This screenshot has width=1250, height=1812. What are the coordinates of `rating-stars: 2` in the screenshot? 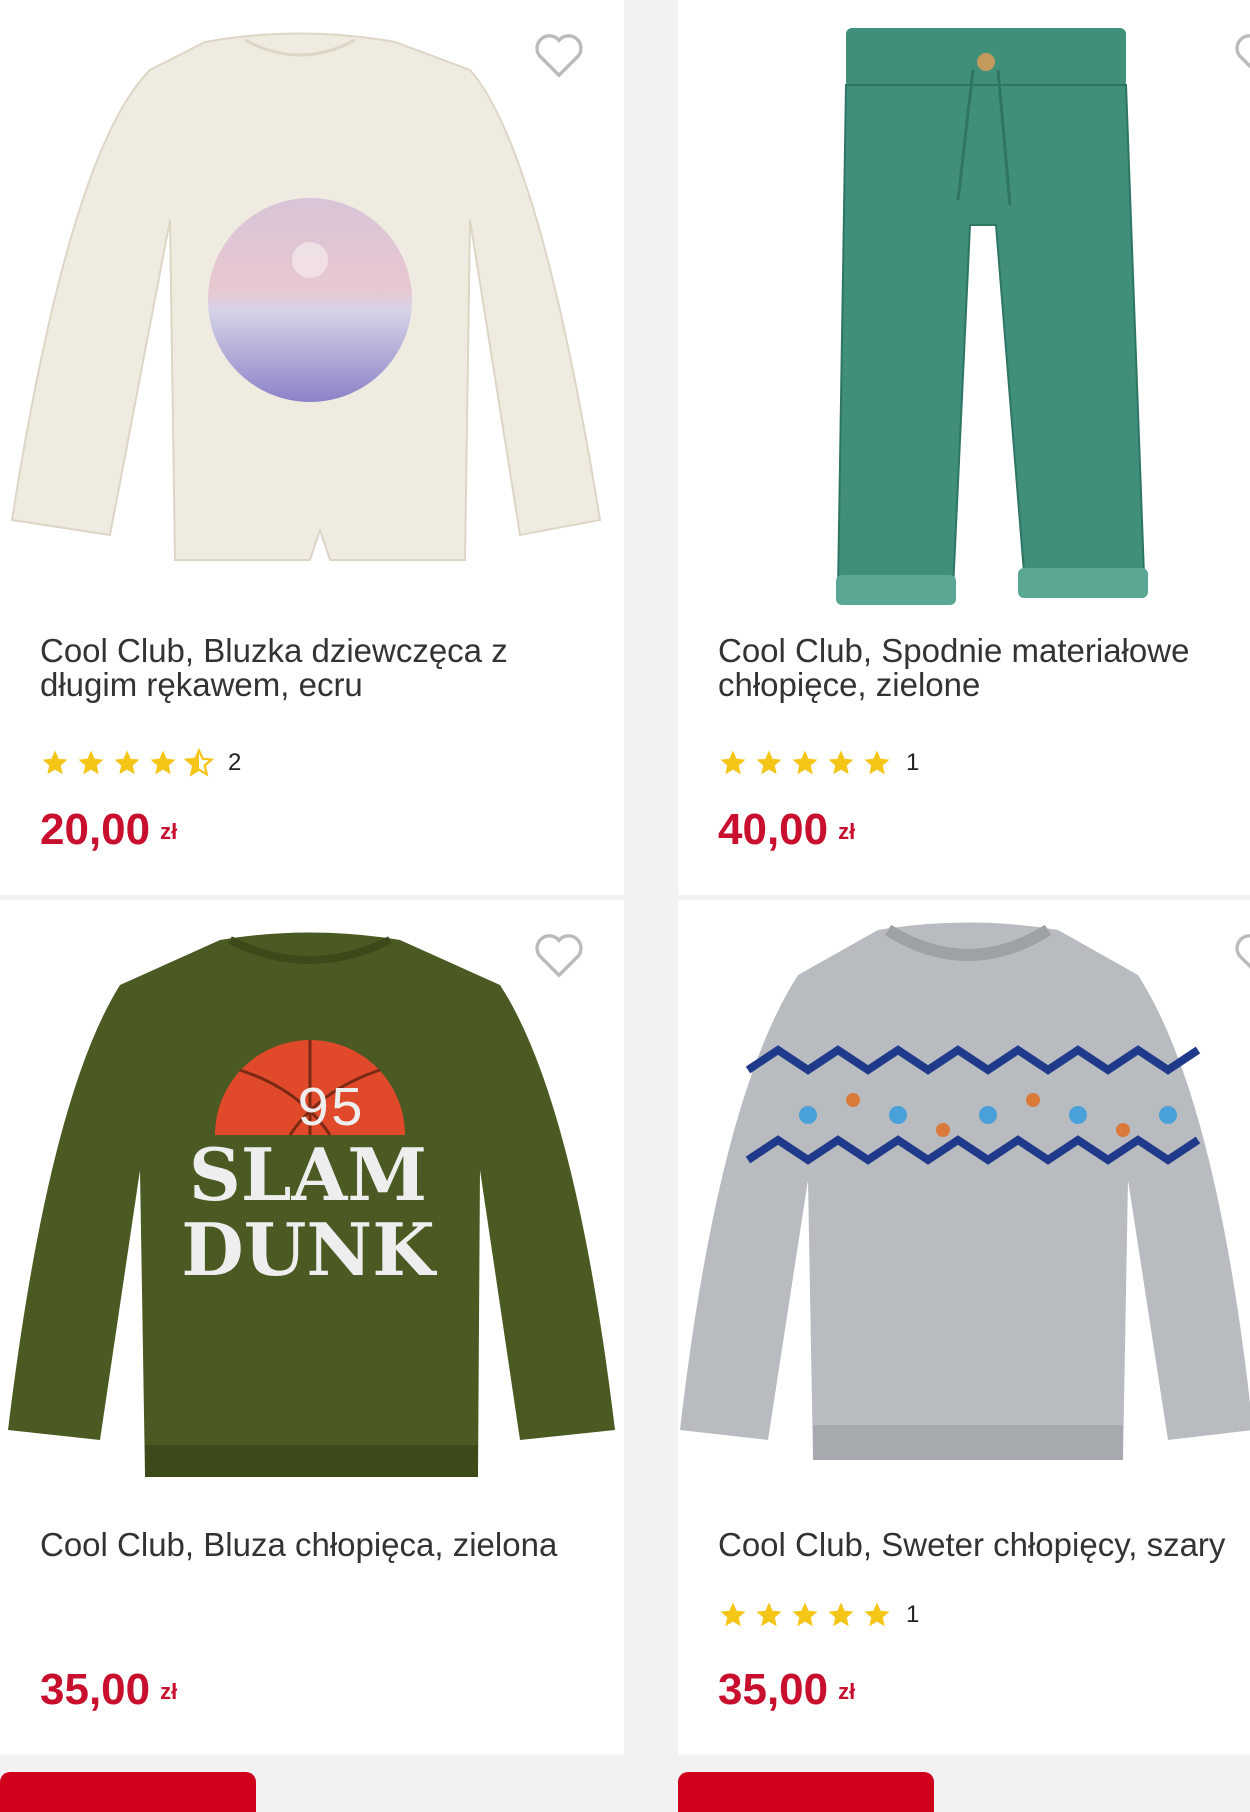 It's located at (140, 763).